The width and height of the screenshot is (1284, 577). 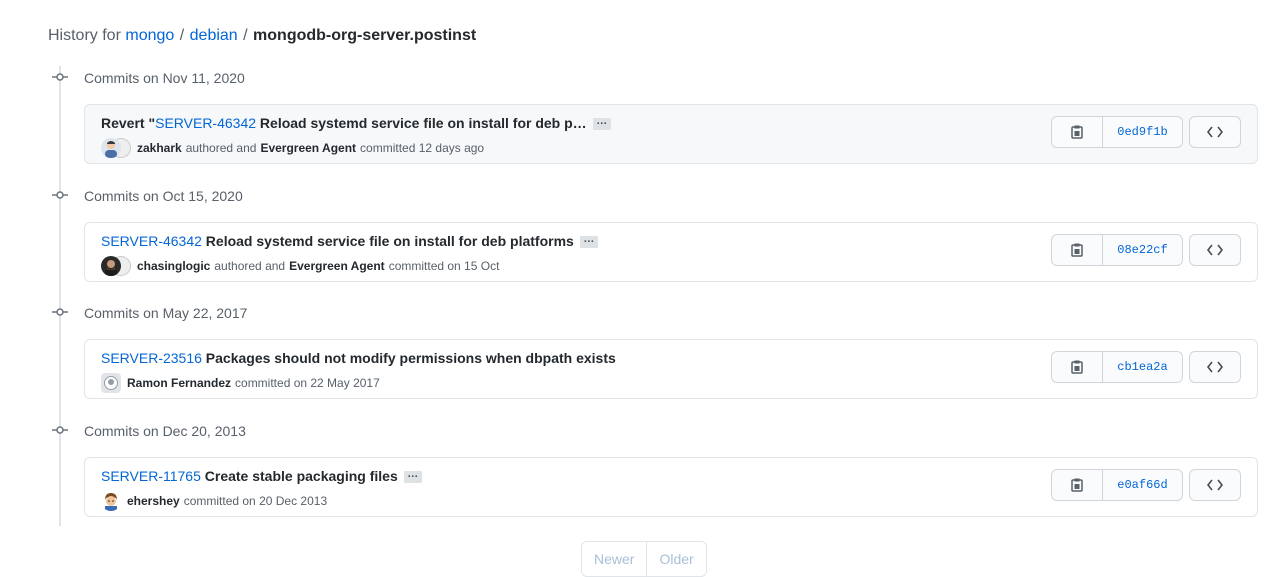 I want to click on commit-meta: Ramon Fernandez committed on 22 May 2017, so click(x=242, y=383).